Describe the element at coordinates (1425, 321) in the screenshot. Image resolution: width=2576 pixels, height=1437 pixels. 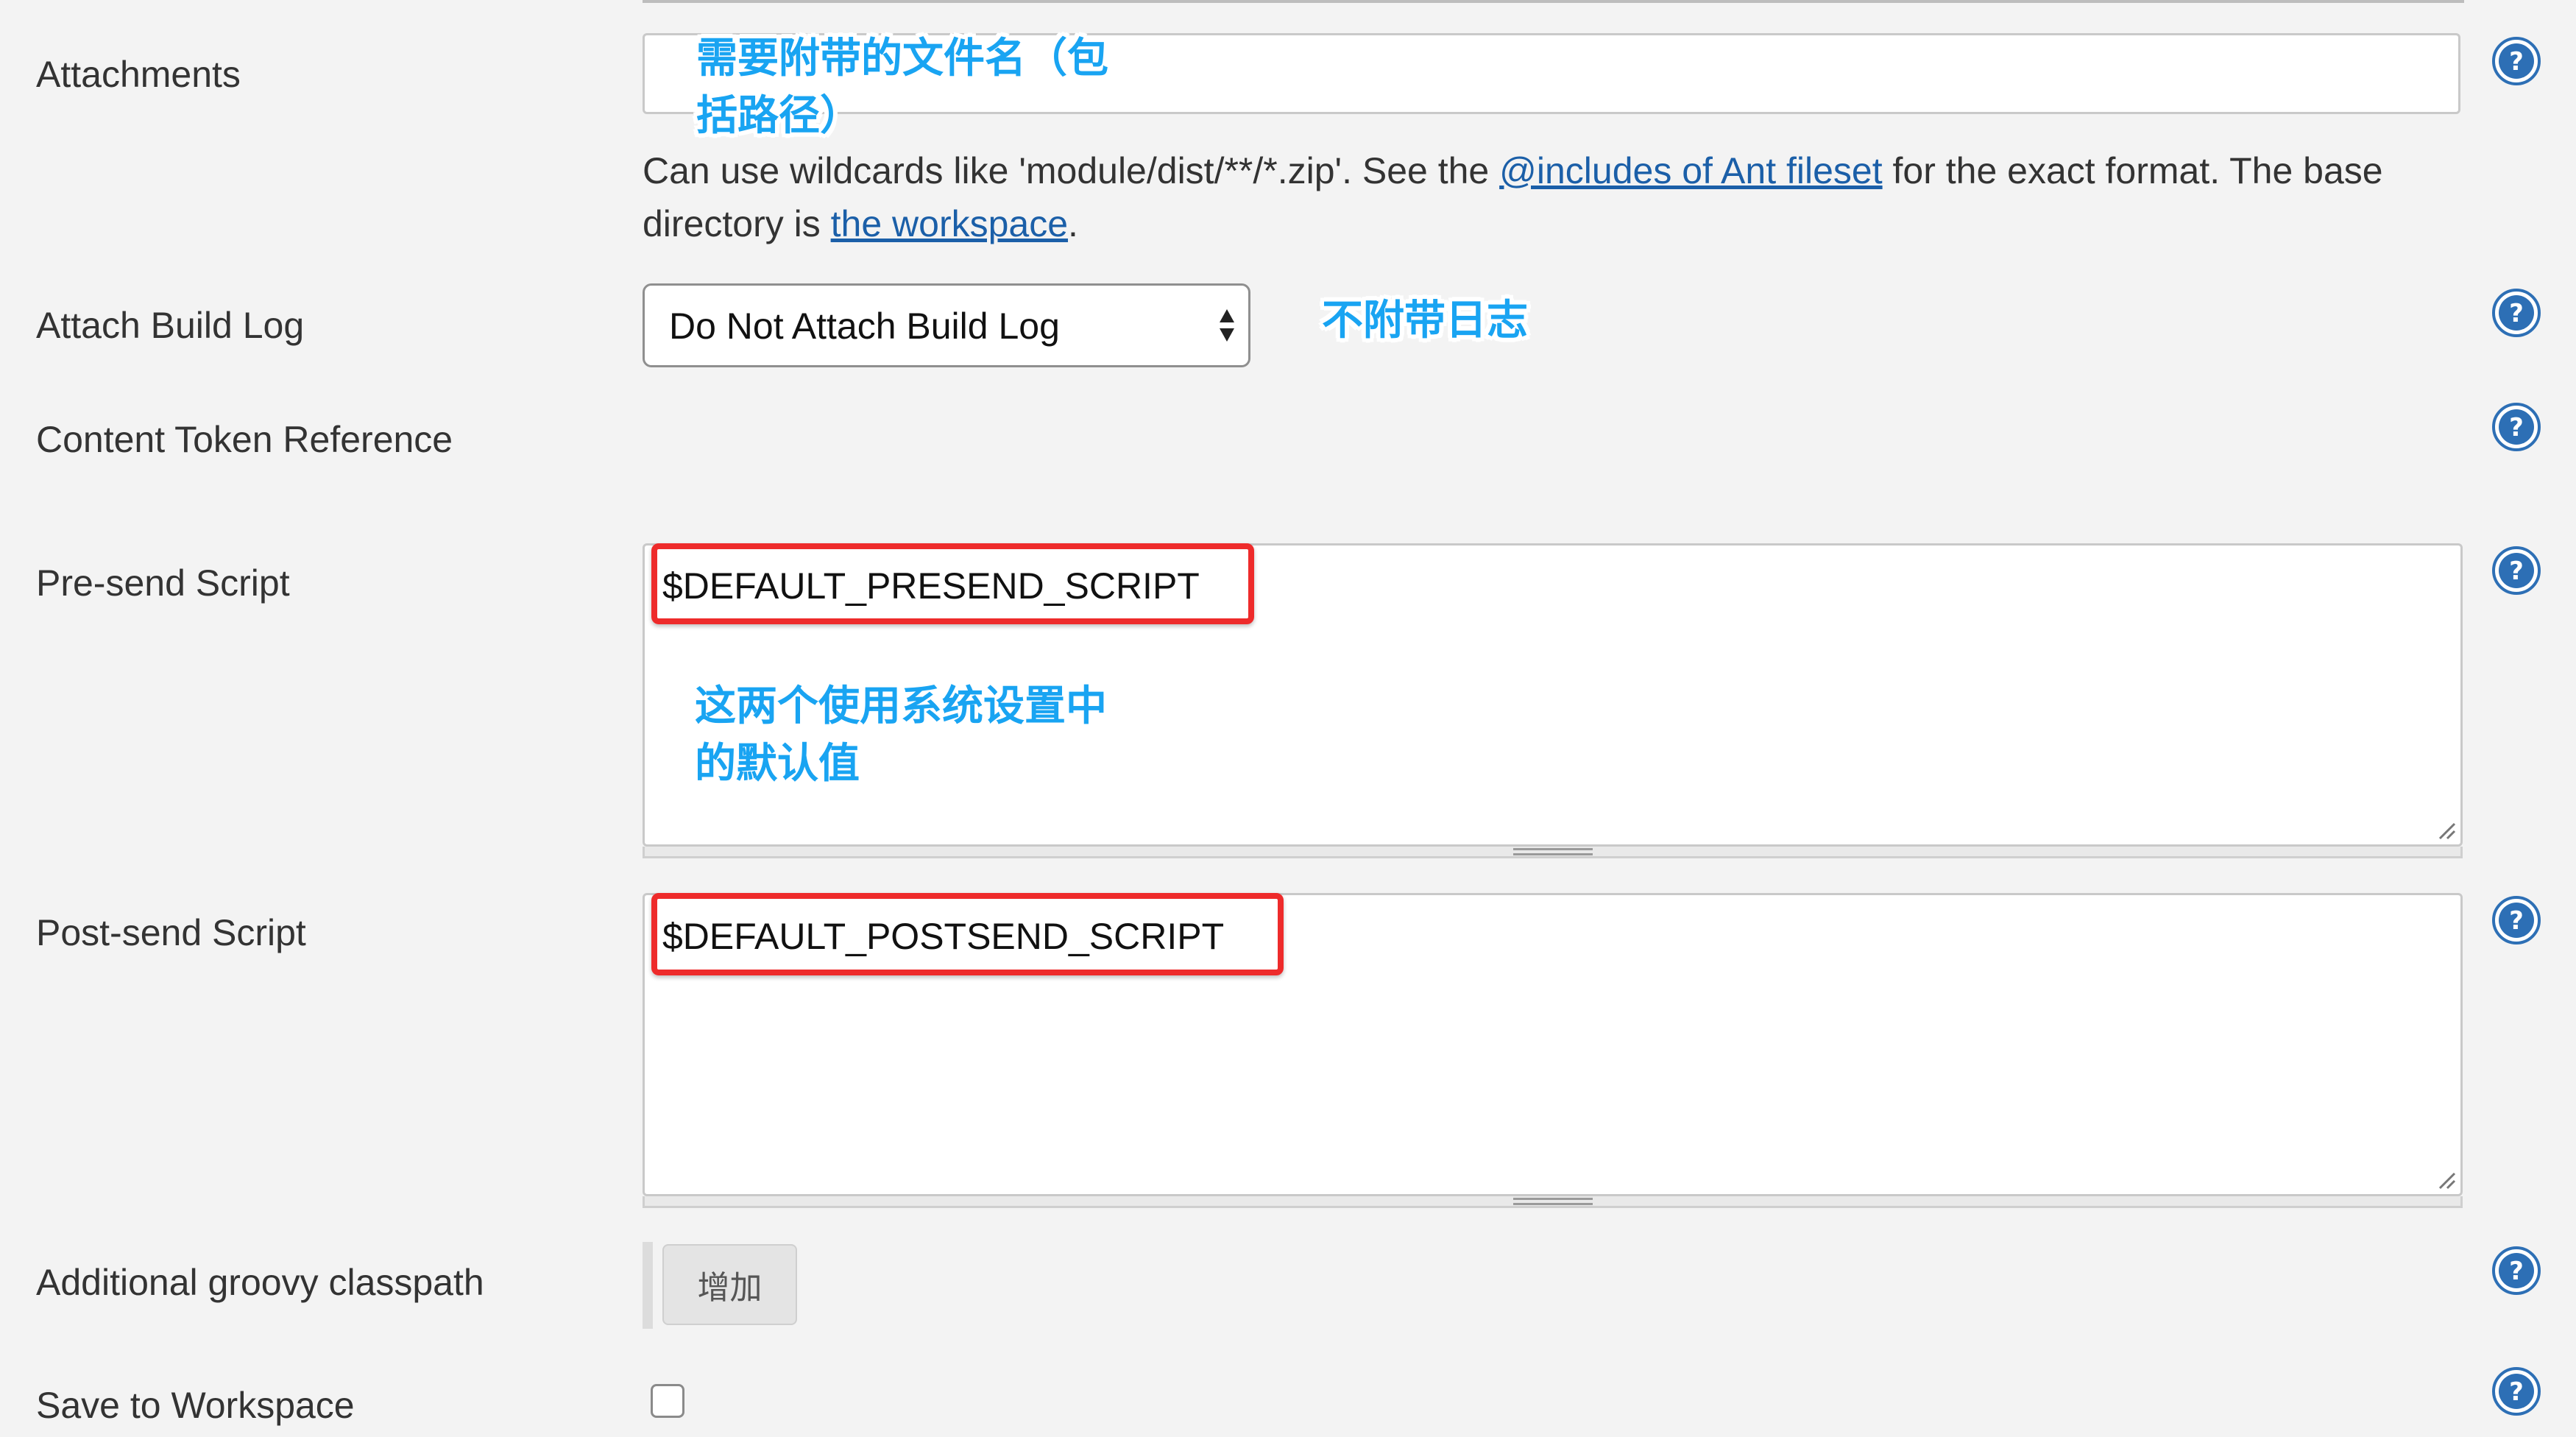
I see `build-log-annotation: 不附带日志` at that location.